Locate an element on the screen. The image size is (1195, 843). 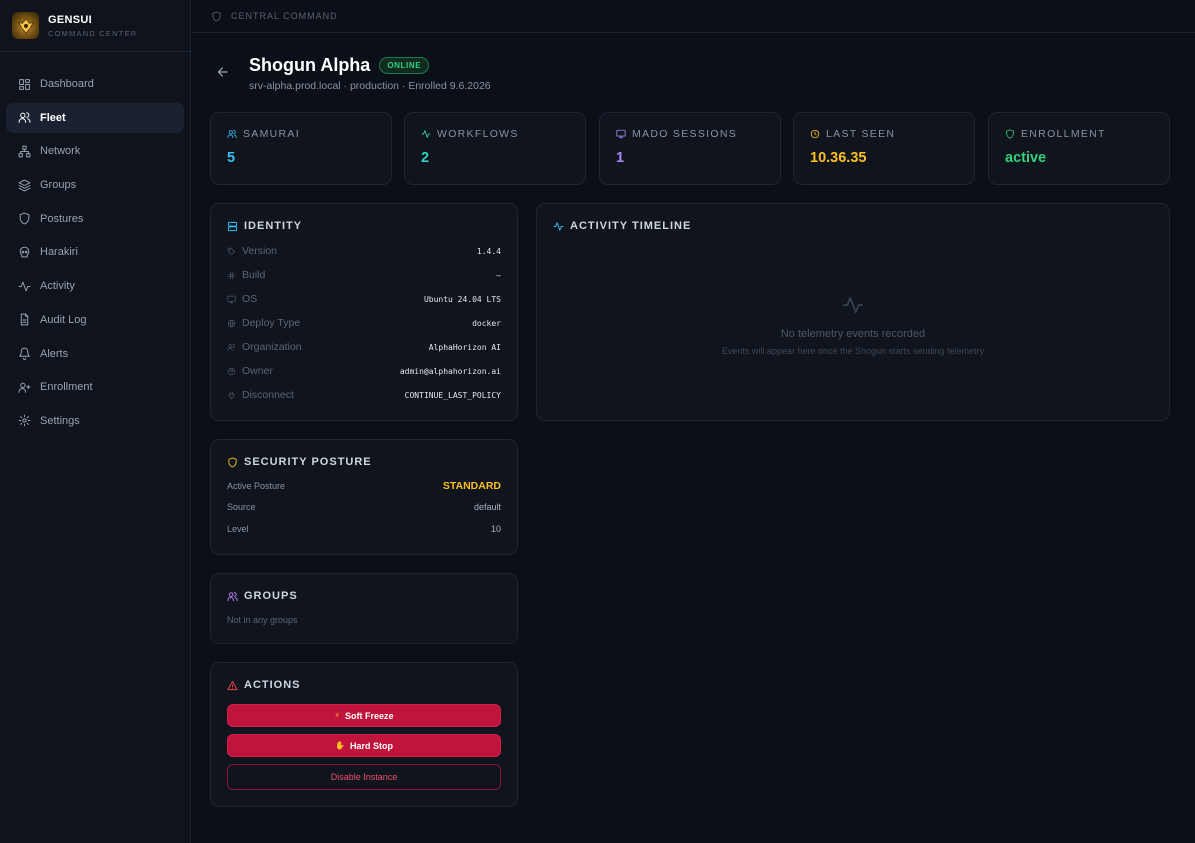
identity-row-organization: Organization AlphaHorizon AI is located at coordinates (364, 347).